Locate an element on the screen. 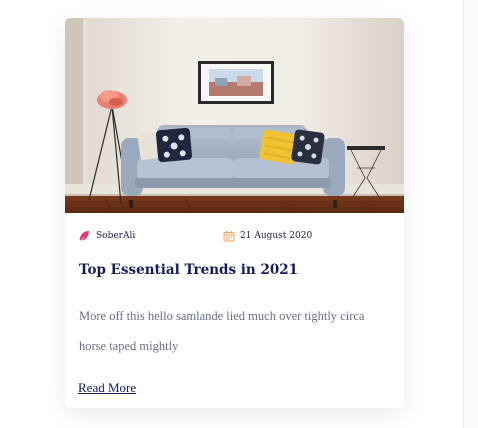 Image resolution: width=478 pixels, height=428 pixels. post-author: SoberAli is located at coordinates (106, 236).